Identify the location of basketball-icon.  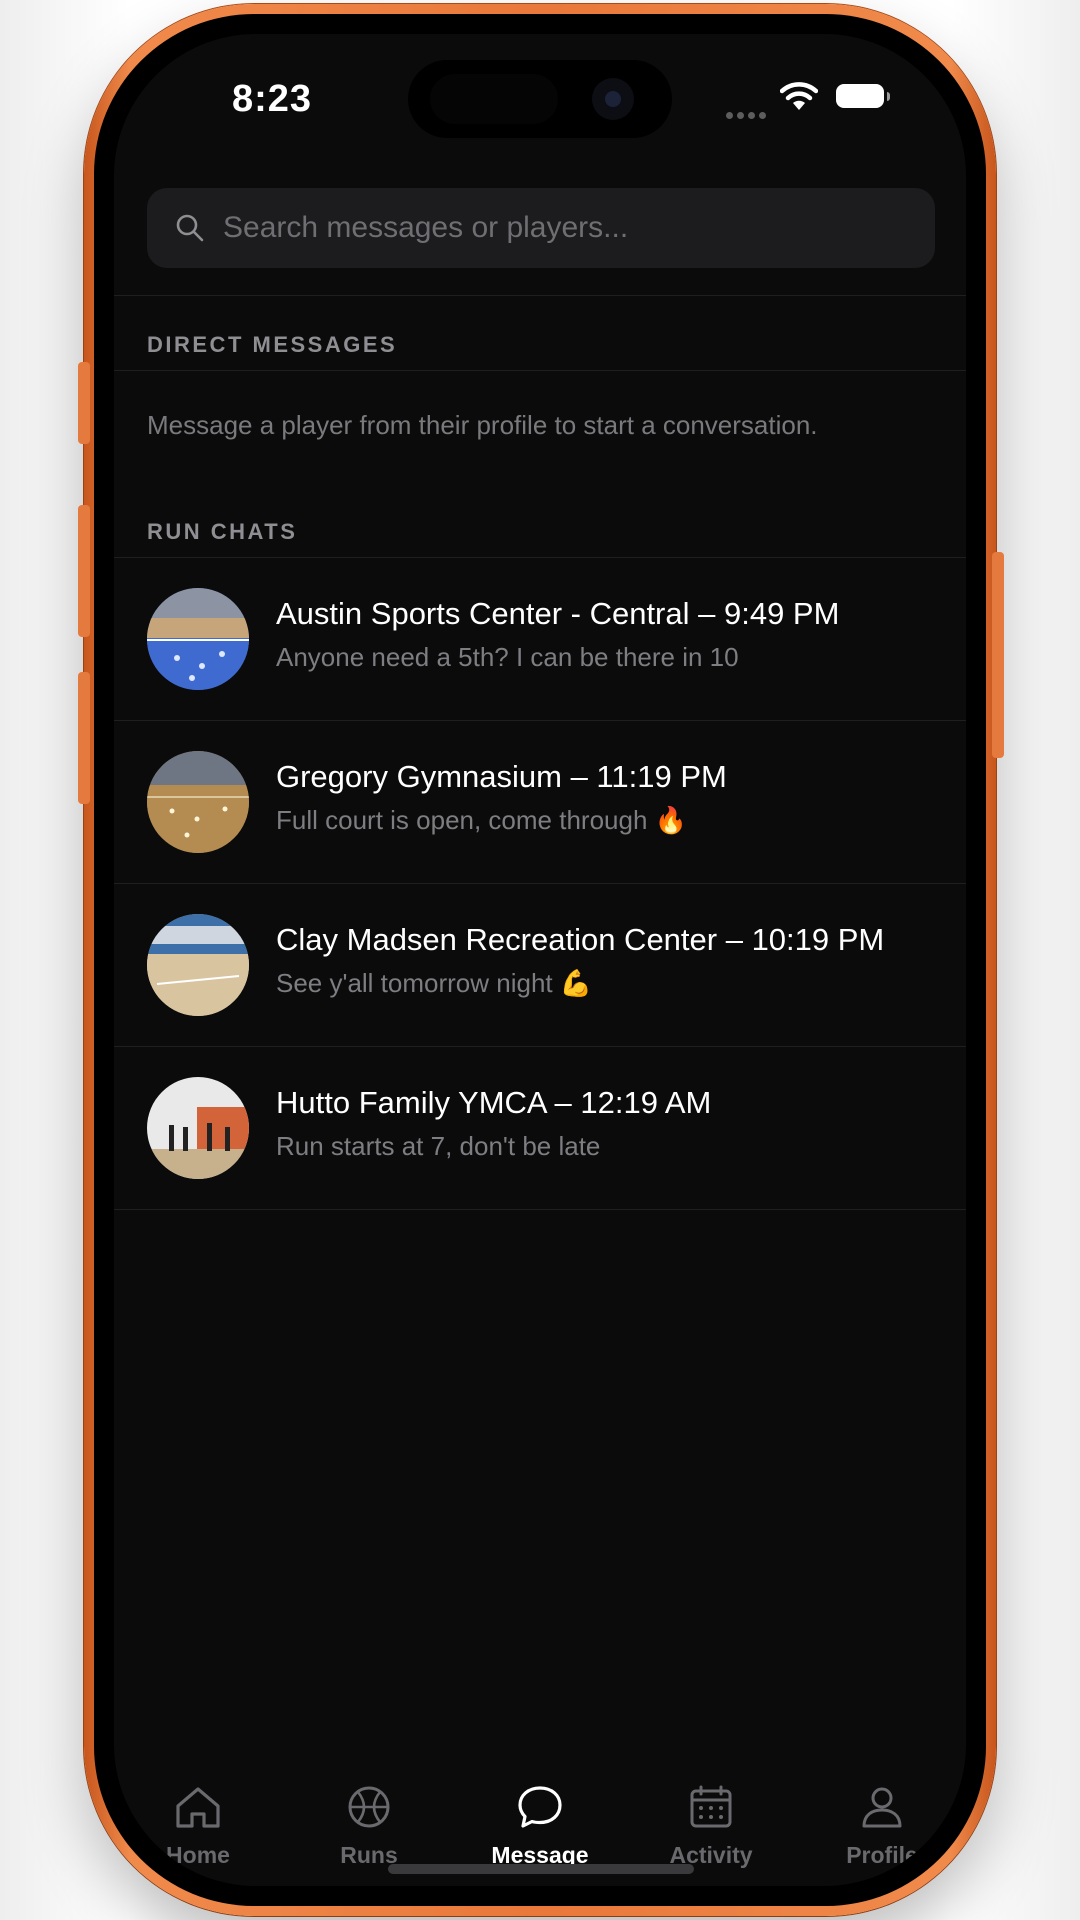
(369, 1807).